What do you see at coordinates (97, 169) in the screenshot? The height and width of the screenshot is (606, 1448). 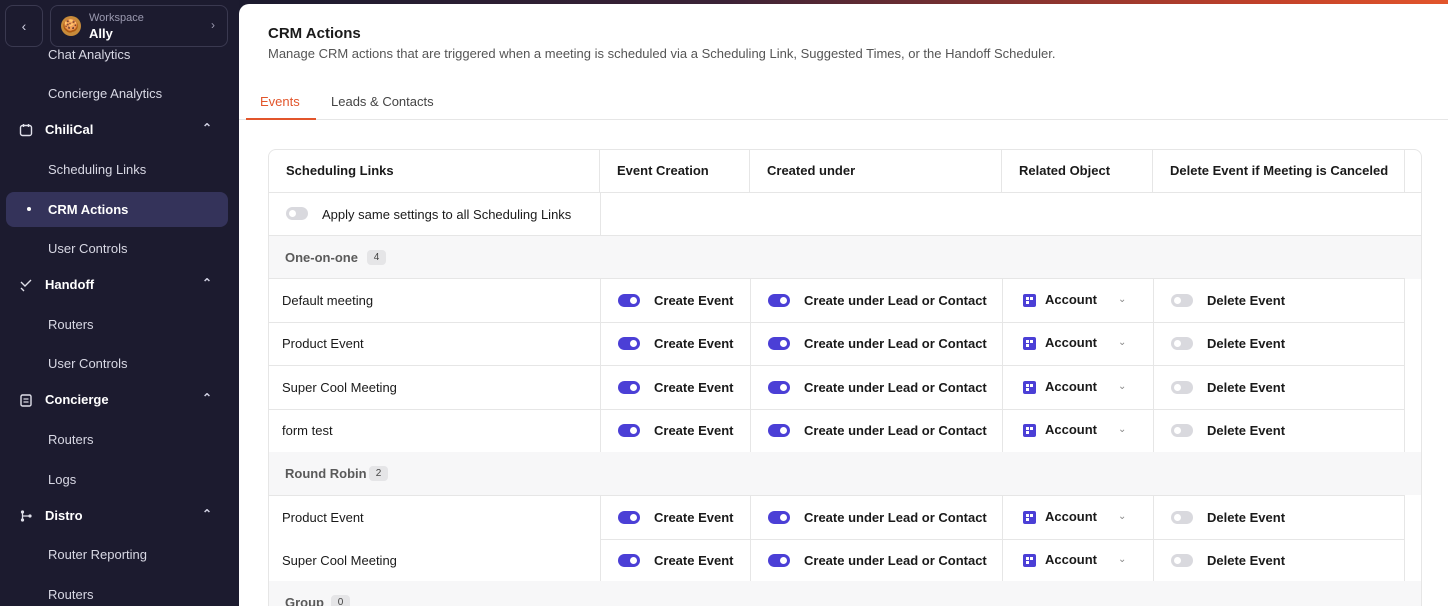 I see `sidebar-item-scheduling-links: Scheduling Links` at bounding box center [97, 169].